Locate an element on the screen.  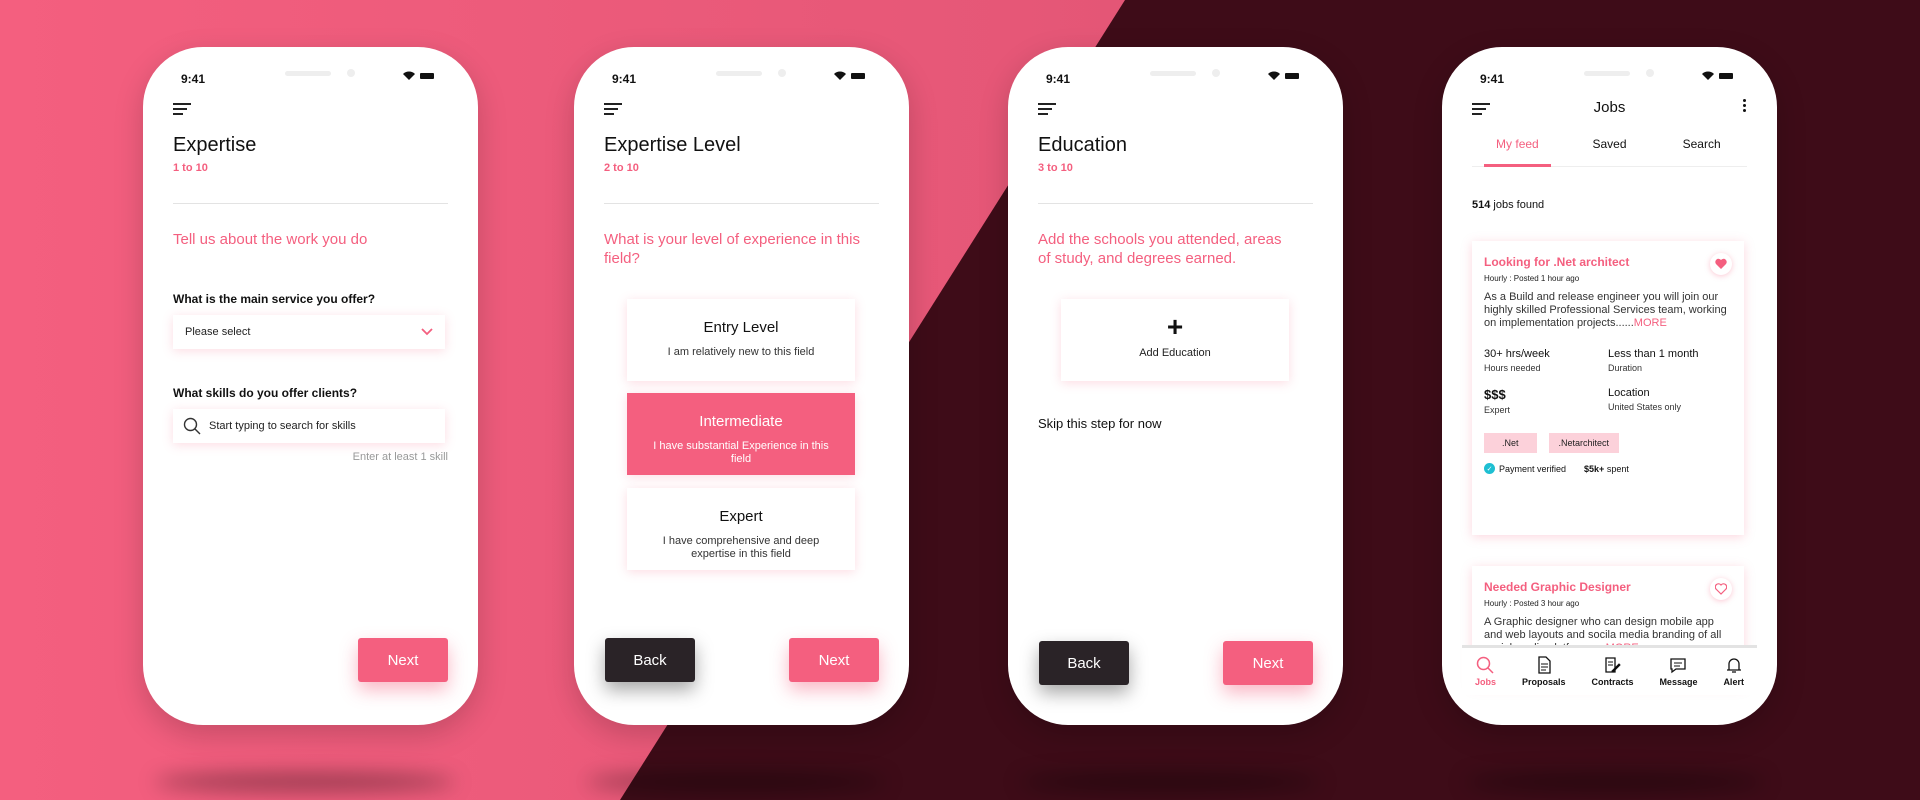
add-education-button: + Add Education is located at coordinates (1175, 340).